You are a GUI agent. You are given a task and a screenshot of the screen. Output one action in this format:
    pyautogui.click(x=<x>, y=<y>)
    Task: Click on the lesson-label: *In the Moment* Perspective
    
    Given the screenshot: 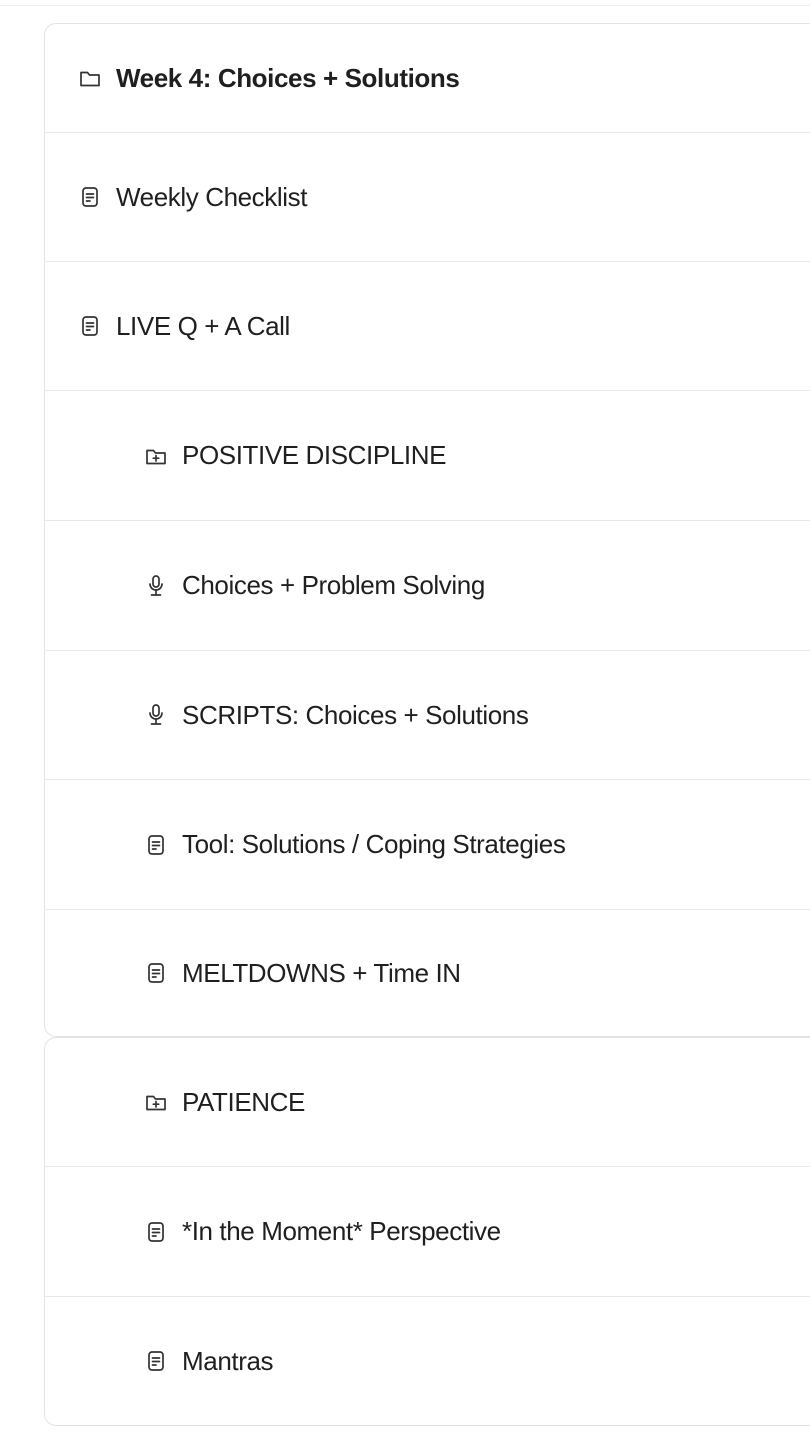 What is the action you would take?
    pyautogui.click(x=341, y=1231)
    